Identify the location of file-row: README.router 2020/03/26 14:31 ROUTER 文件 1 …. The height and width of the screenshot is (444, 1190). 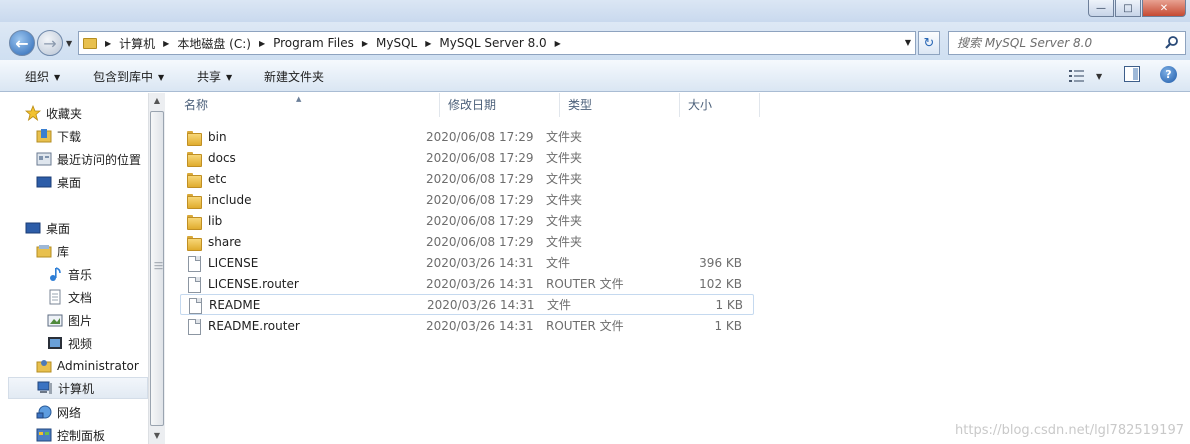
(467, 325).